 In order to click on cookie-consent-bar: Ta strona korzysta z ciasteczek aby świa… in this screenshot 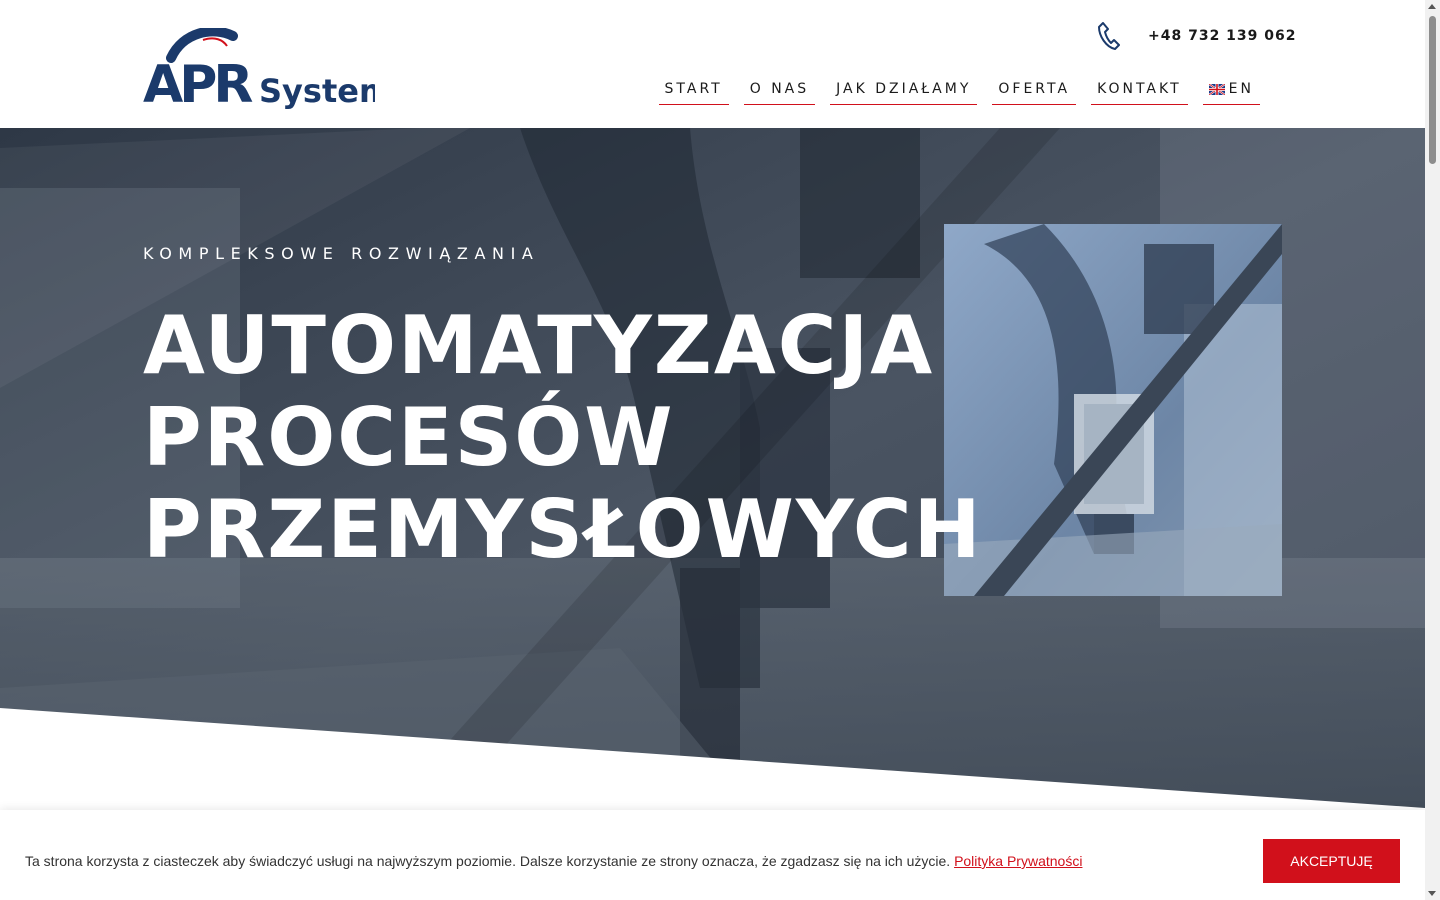, I will do `click(712, 855)`.